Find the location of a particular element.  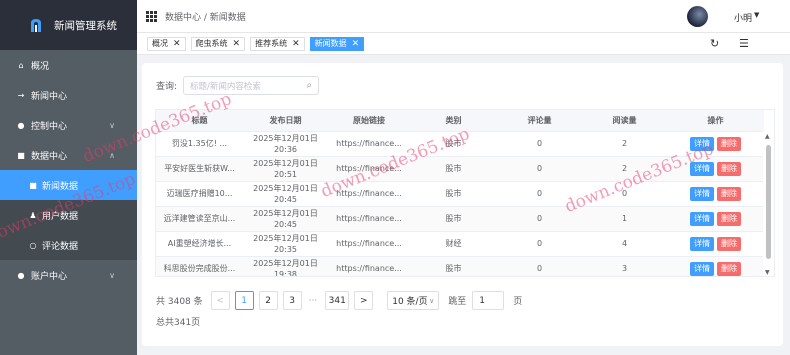

cell-category: 股市 is located at coordinates (453, 169).